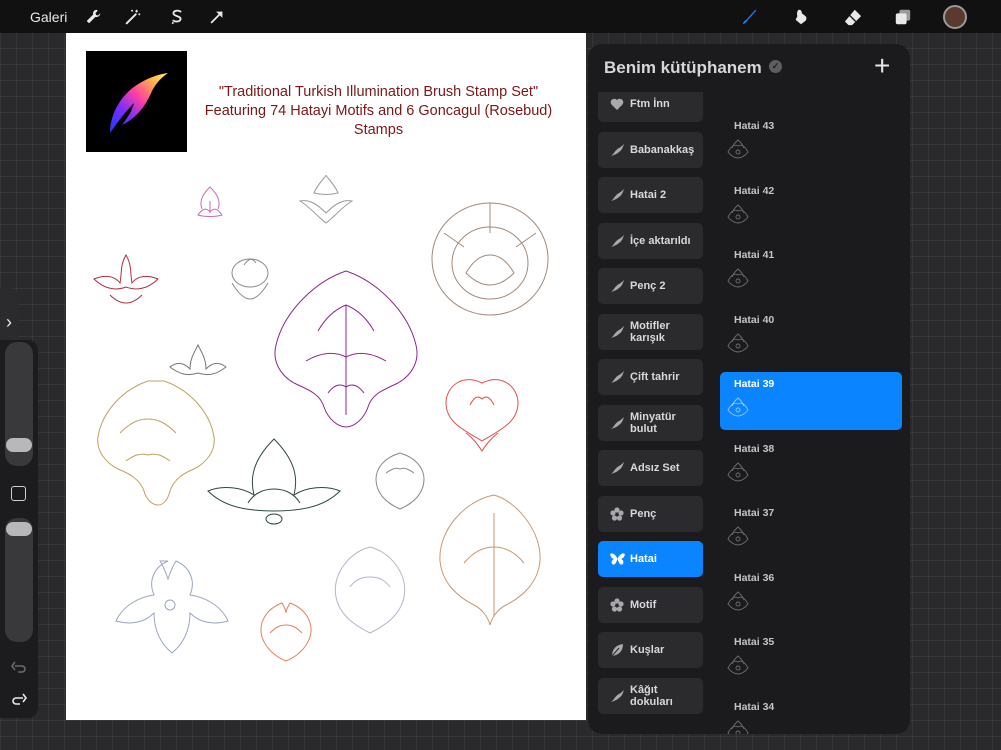 This screenshot has width=1001, height=750. Describe the element at coordinates (655, 468) in the screenshot. I see `brush-set-label: Adsız Set` at that location.